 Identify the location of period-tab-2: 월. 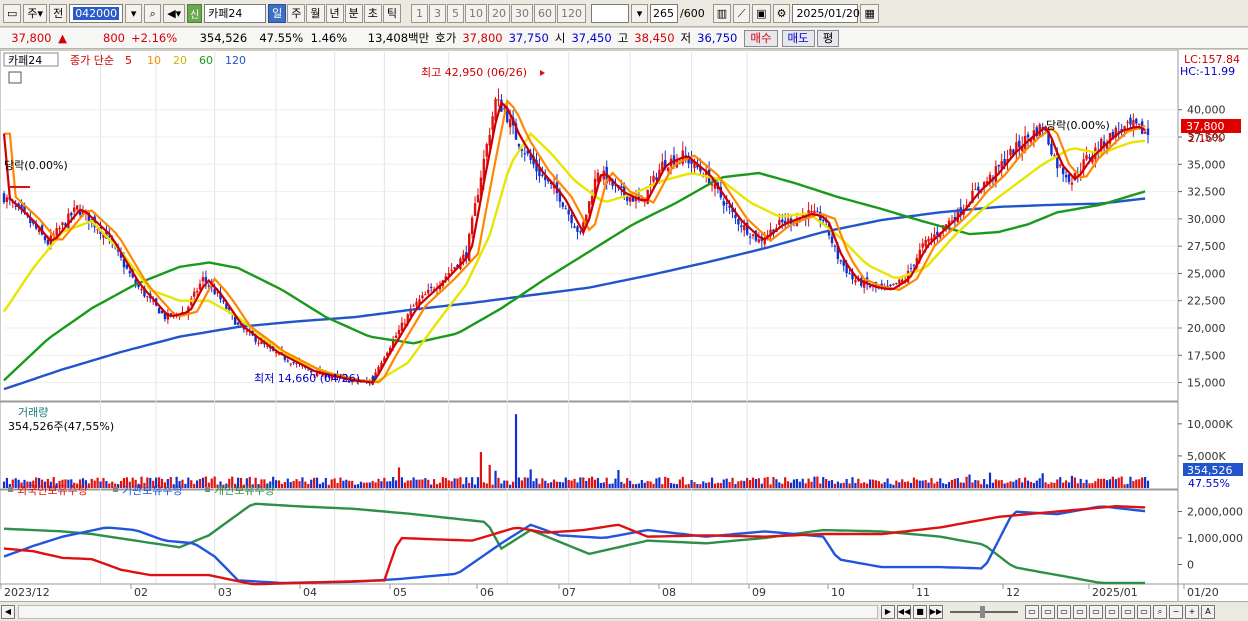
(315, 13).